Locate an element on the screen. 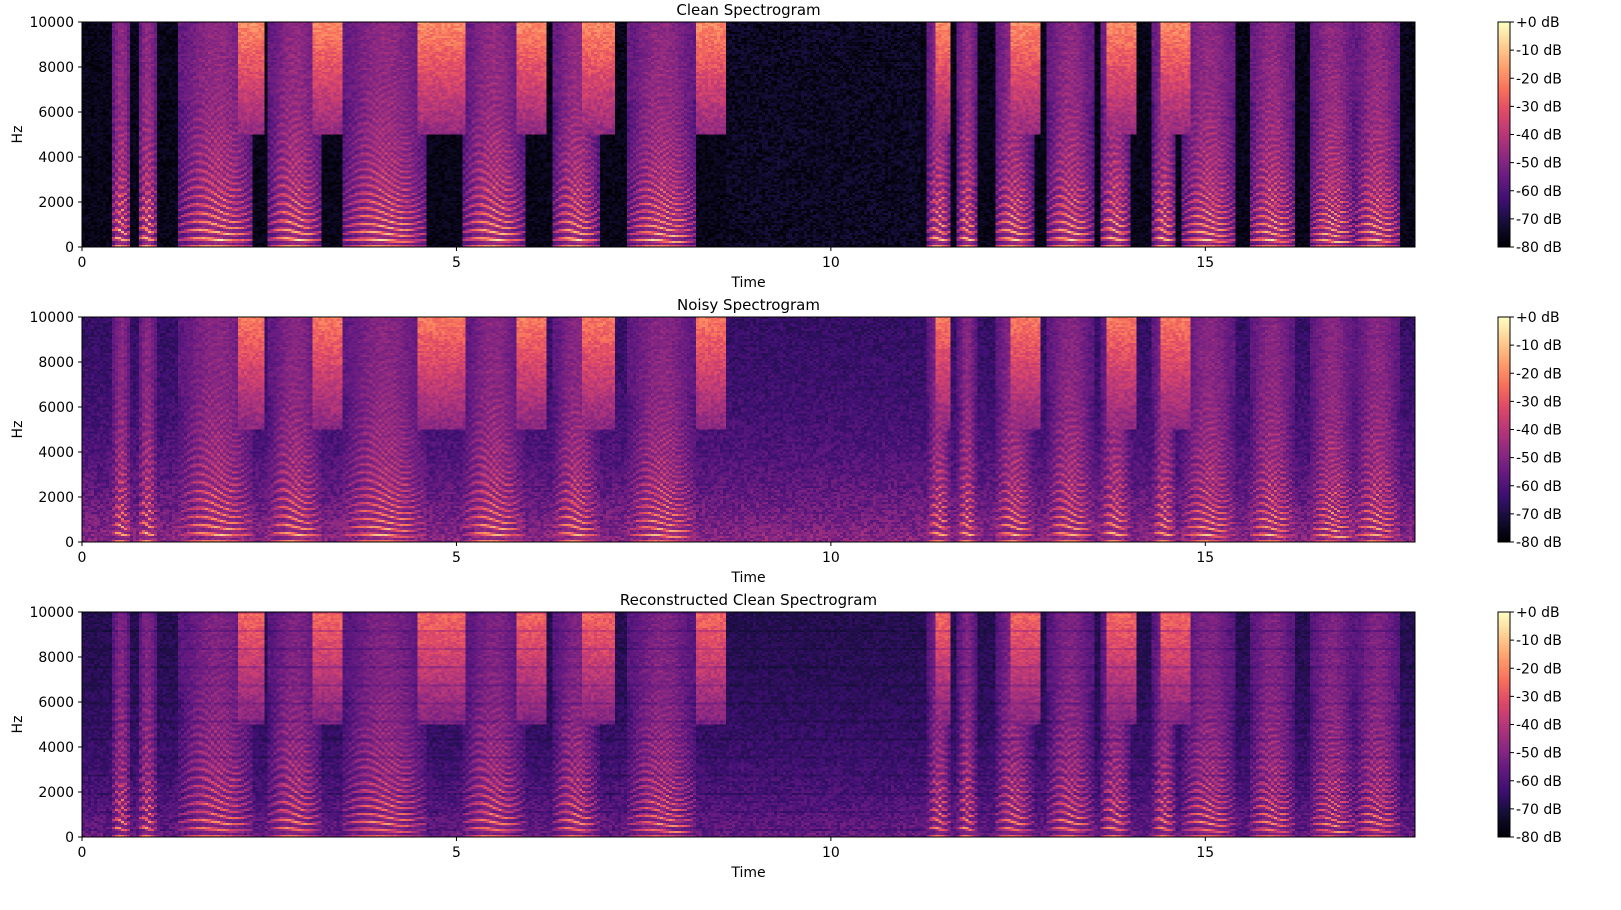  chart-title: Clean Spectrogram is located at coordinates (748, 10).